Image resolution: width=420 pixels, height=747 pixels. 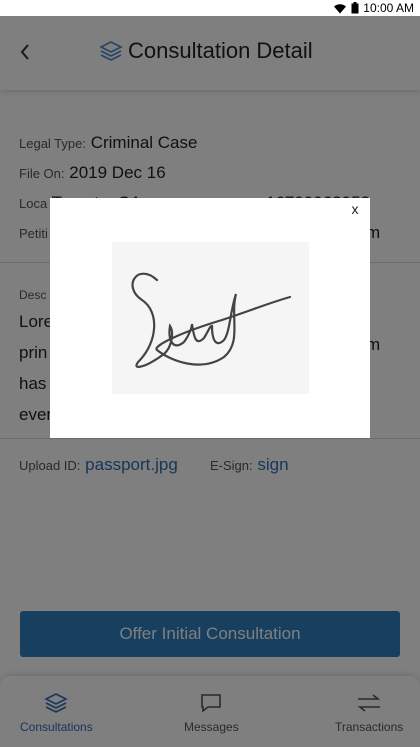 What do you see at coordinates (340, 8) in the screenshot?
I see `wifi-icon` at bounding box center [340, 8].